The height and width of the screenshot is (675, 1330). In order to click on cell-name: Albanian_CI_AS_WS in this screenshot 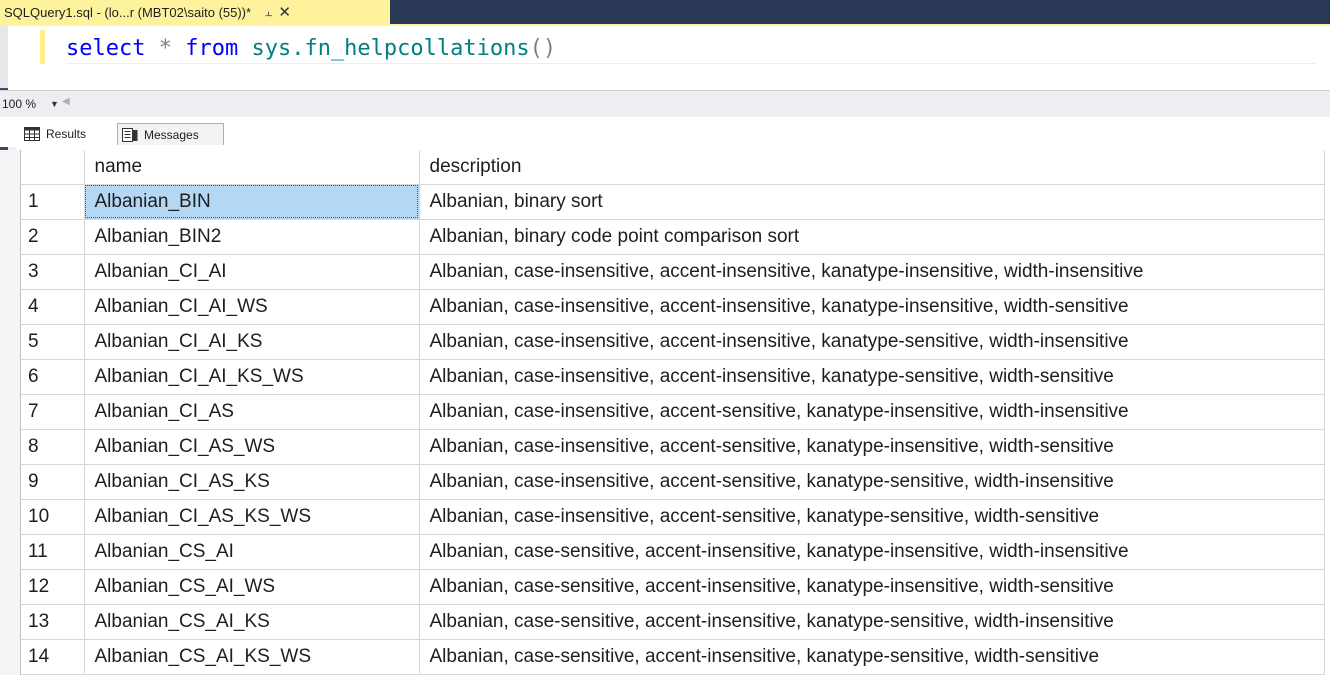, I will do `click(252, 447)`.